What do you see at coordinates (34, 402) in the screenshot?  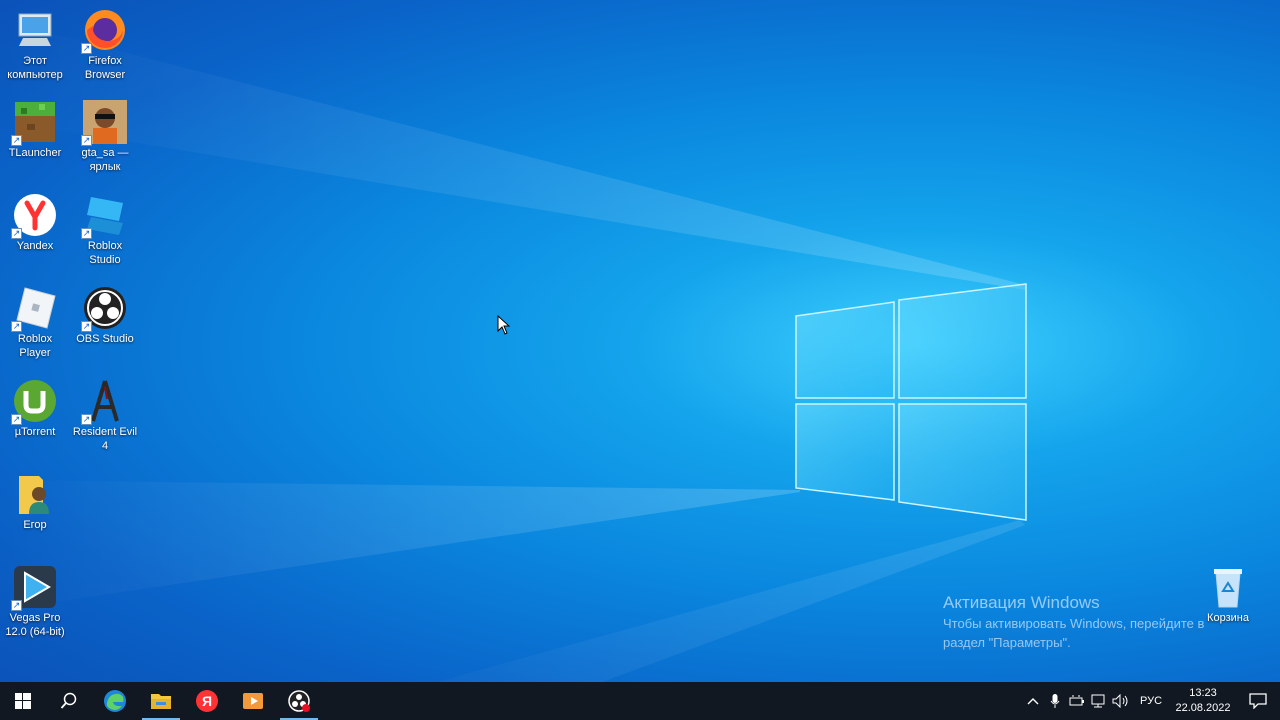 I see `utorrent-icon: ↗` at bounding box center [34, 402].